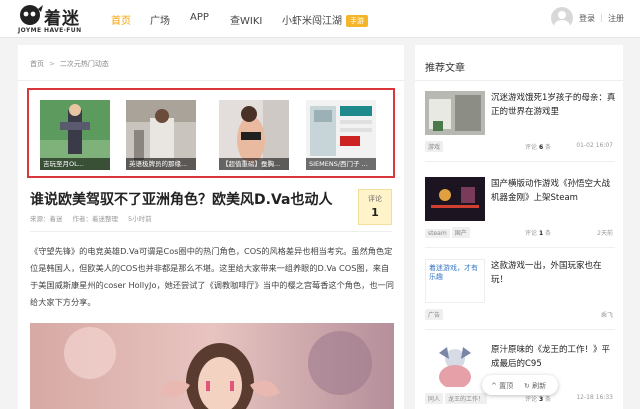  I want to click on user-icon, so click(562, 15).